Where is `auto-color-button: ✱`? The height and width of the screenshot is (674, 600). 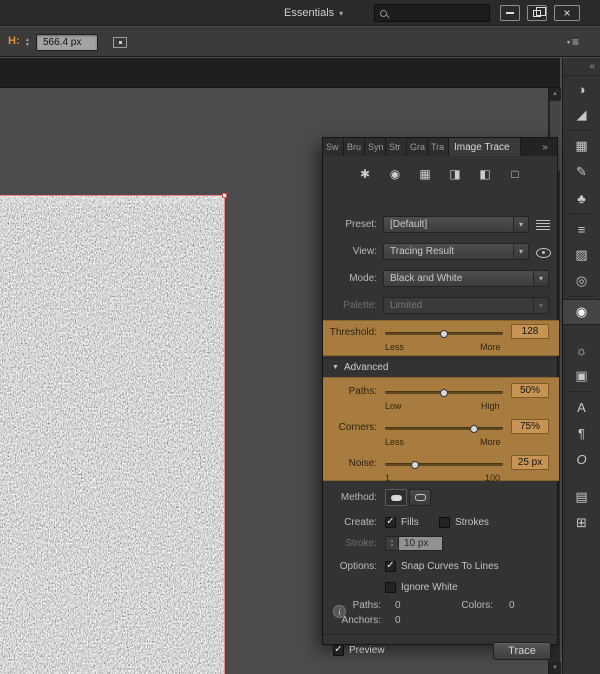 auto-color-button: ✱ is located at coordinates (365, 174).